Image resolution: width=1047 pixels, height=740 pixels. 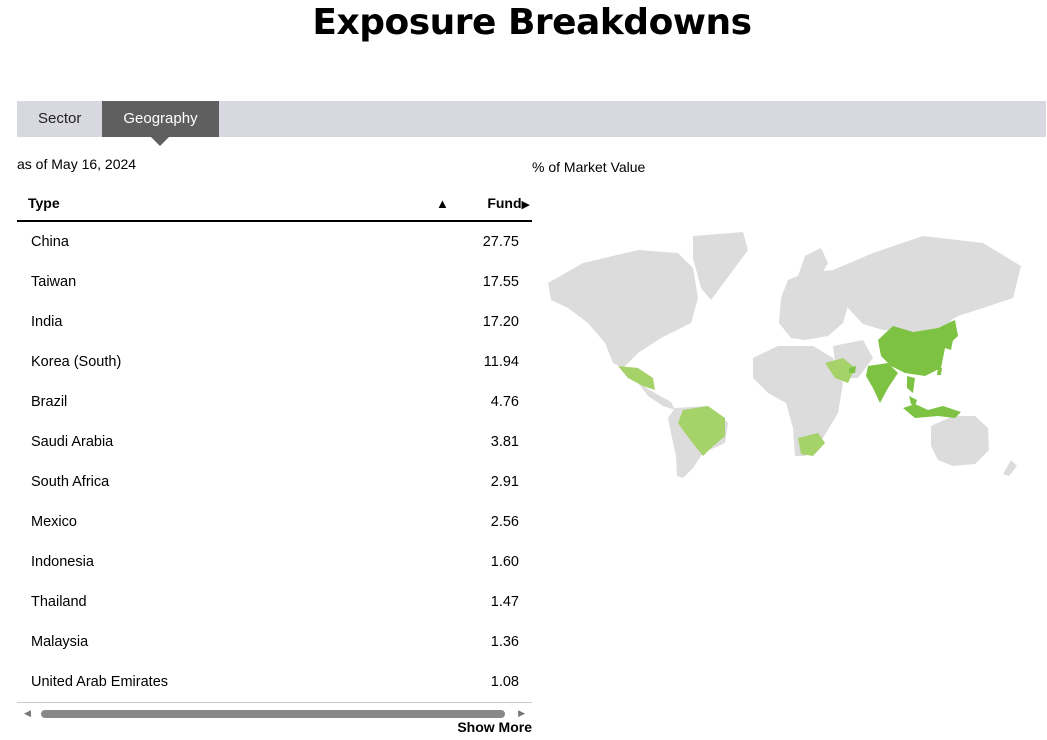 What do you see at coordinates (47, 322) in the screenshot?
I see `country-name: India` at bounding box center [47, 322].